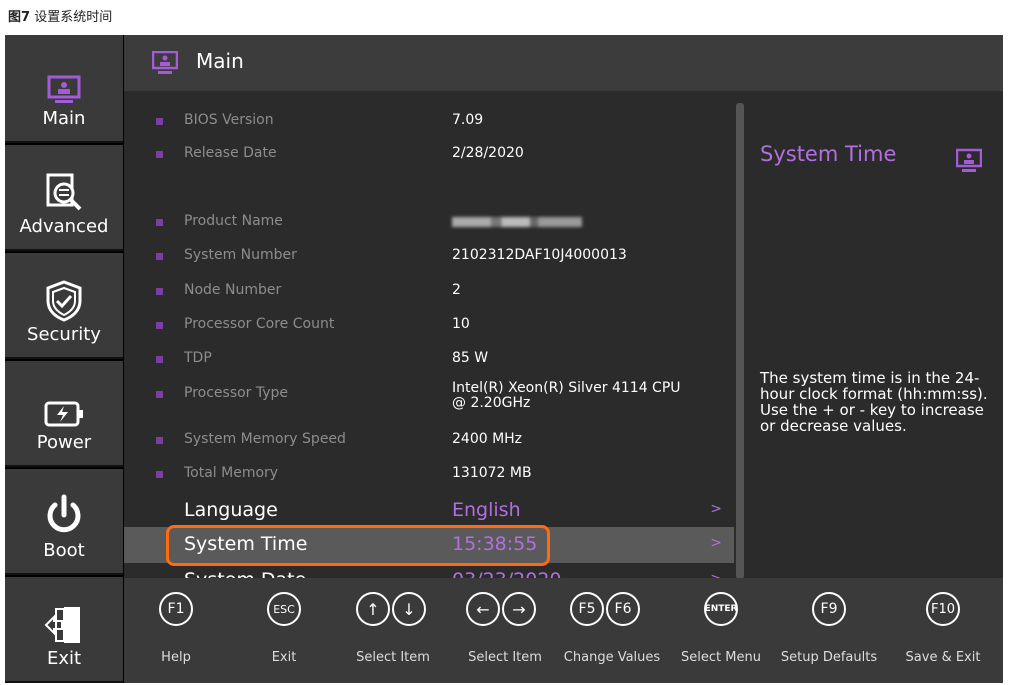  I want to click on info-value: 7.09, so click(468, 120).